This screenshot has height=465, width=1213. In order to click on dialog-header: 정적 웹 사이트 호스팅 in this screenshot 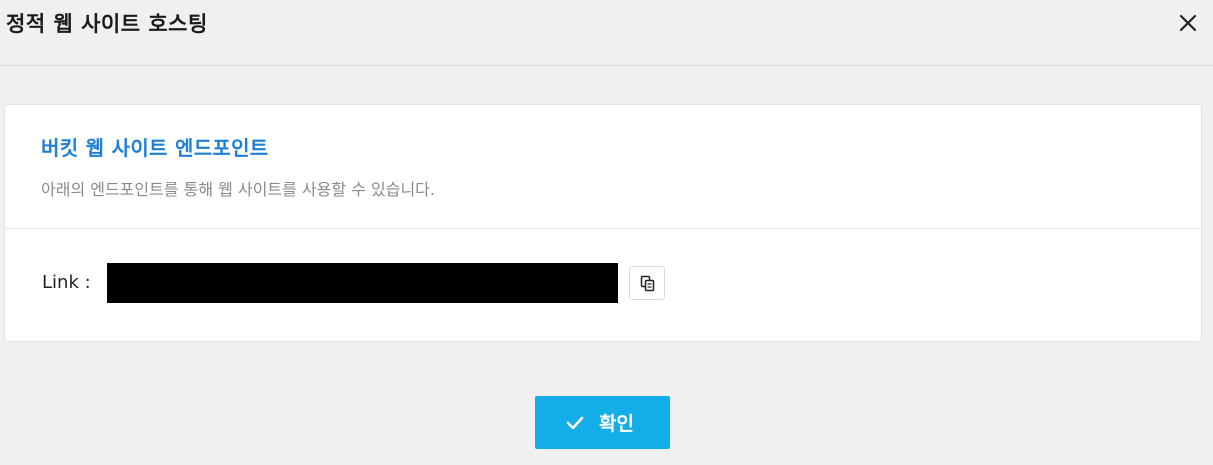, I will do `click(606, 33)`.